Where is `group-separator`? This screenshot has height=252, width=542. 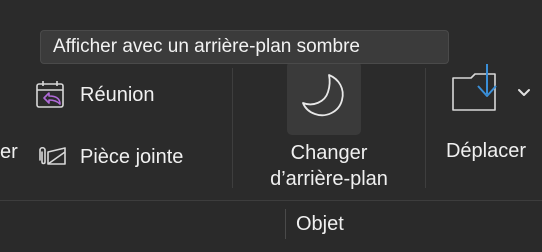 group-separator is located at coordinates (285, 224).